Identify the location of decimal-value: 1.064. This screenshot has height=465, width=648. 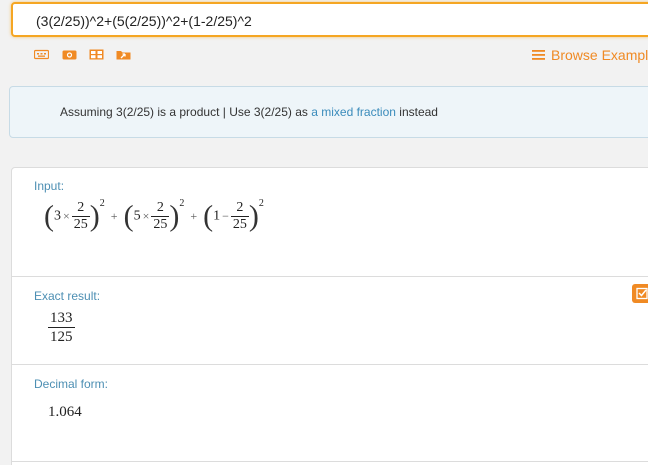
(65, 412).